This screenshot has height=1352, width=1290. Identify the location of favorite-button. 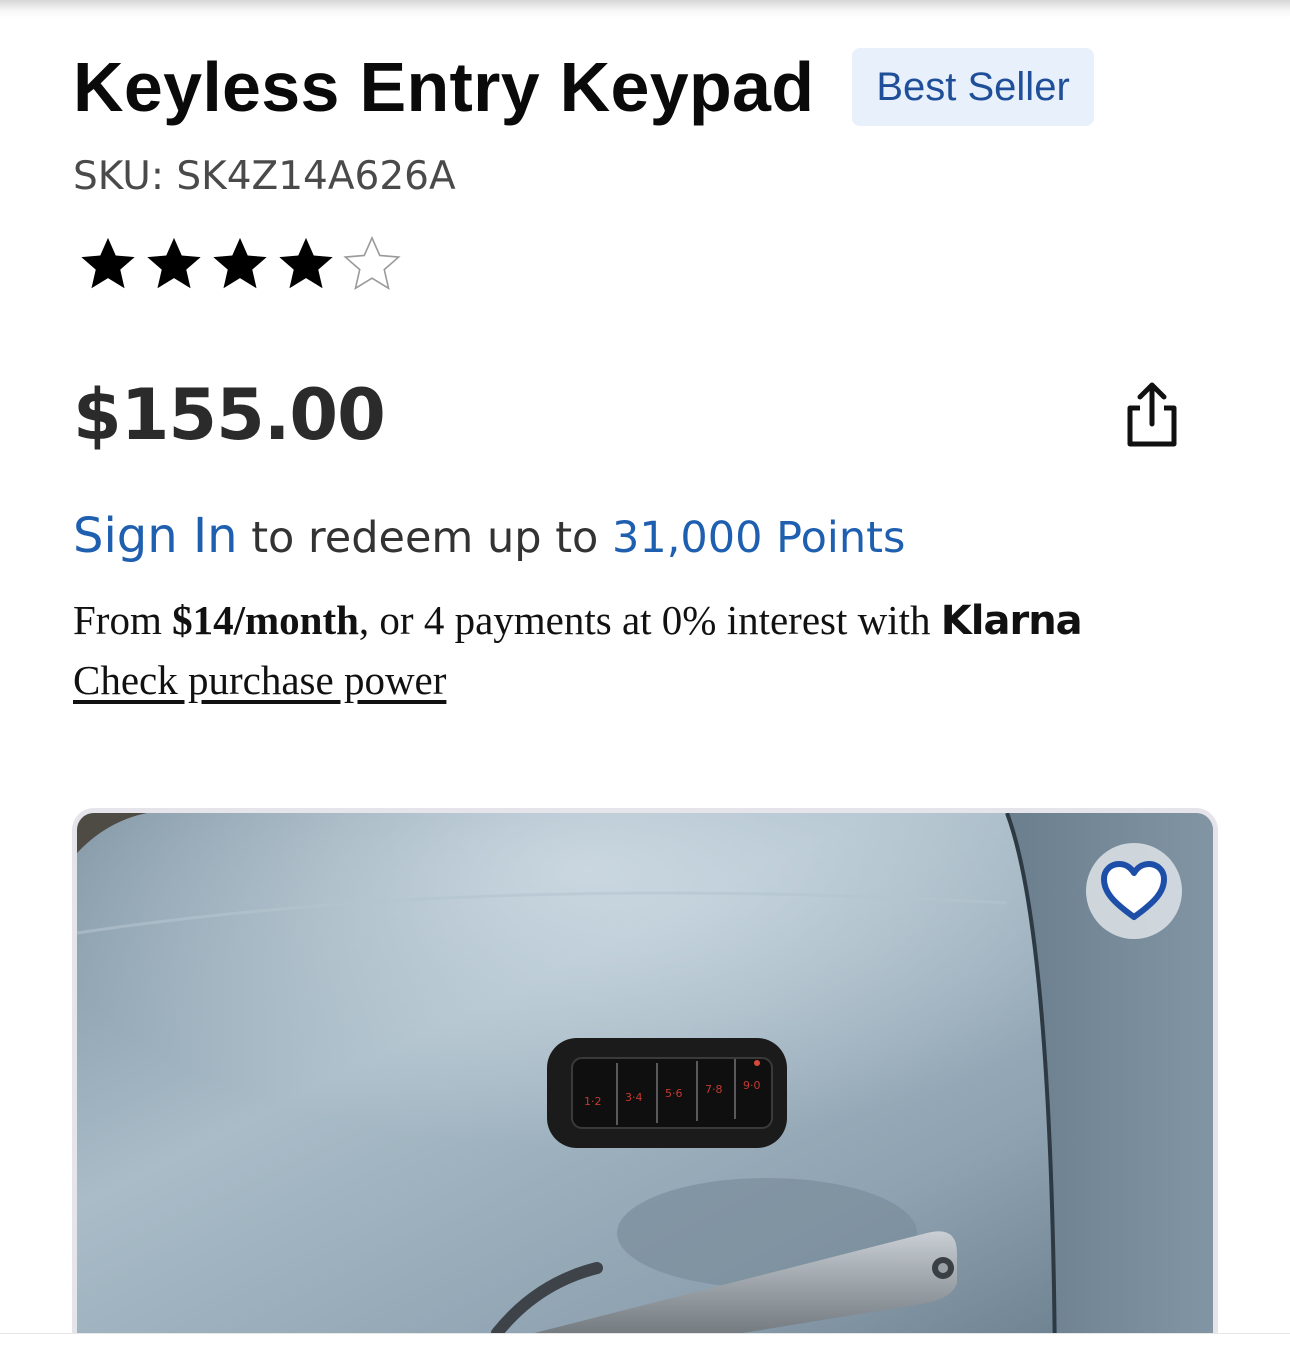
(1134, 891).